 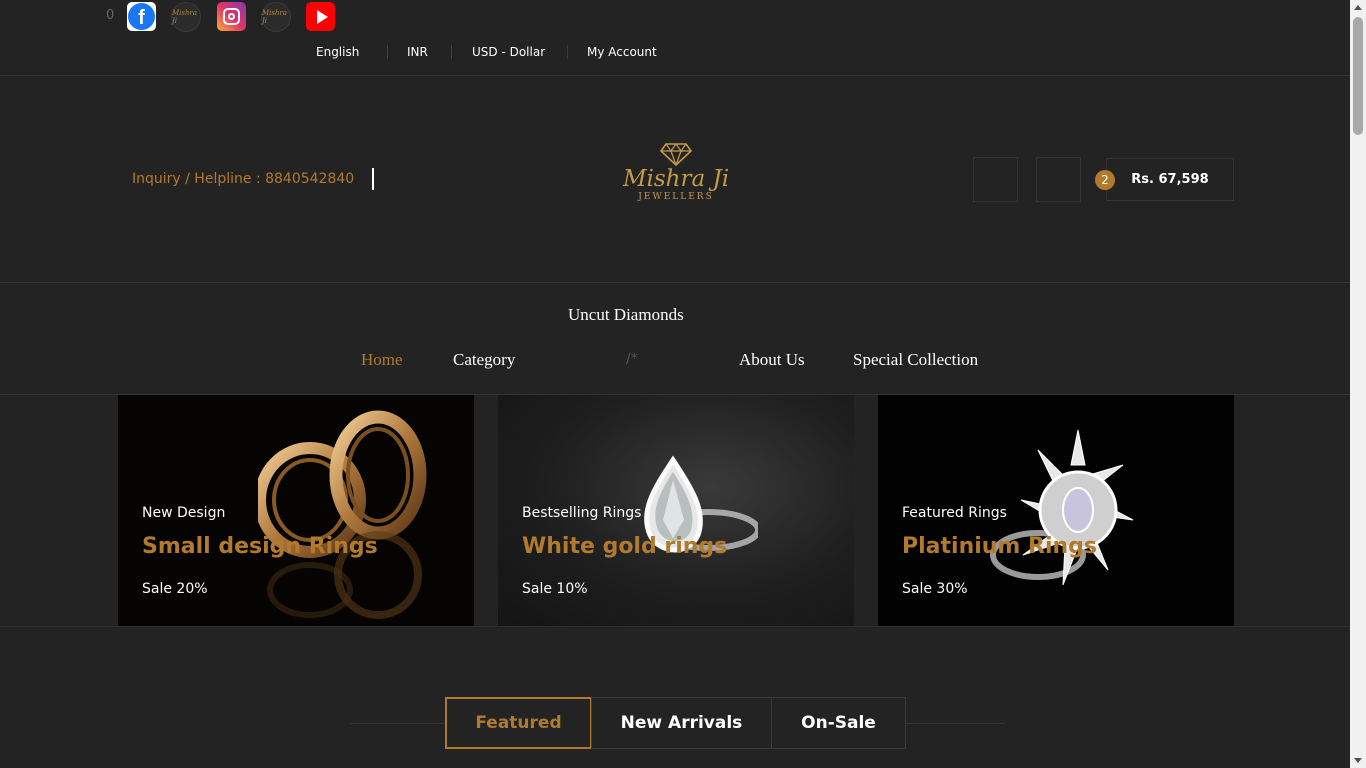 I want to click on cart-total: Rs. 67,598, so click(x=1170, y=179).